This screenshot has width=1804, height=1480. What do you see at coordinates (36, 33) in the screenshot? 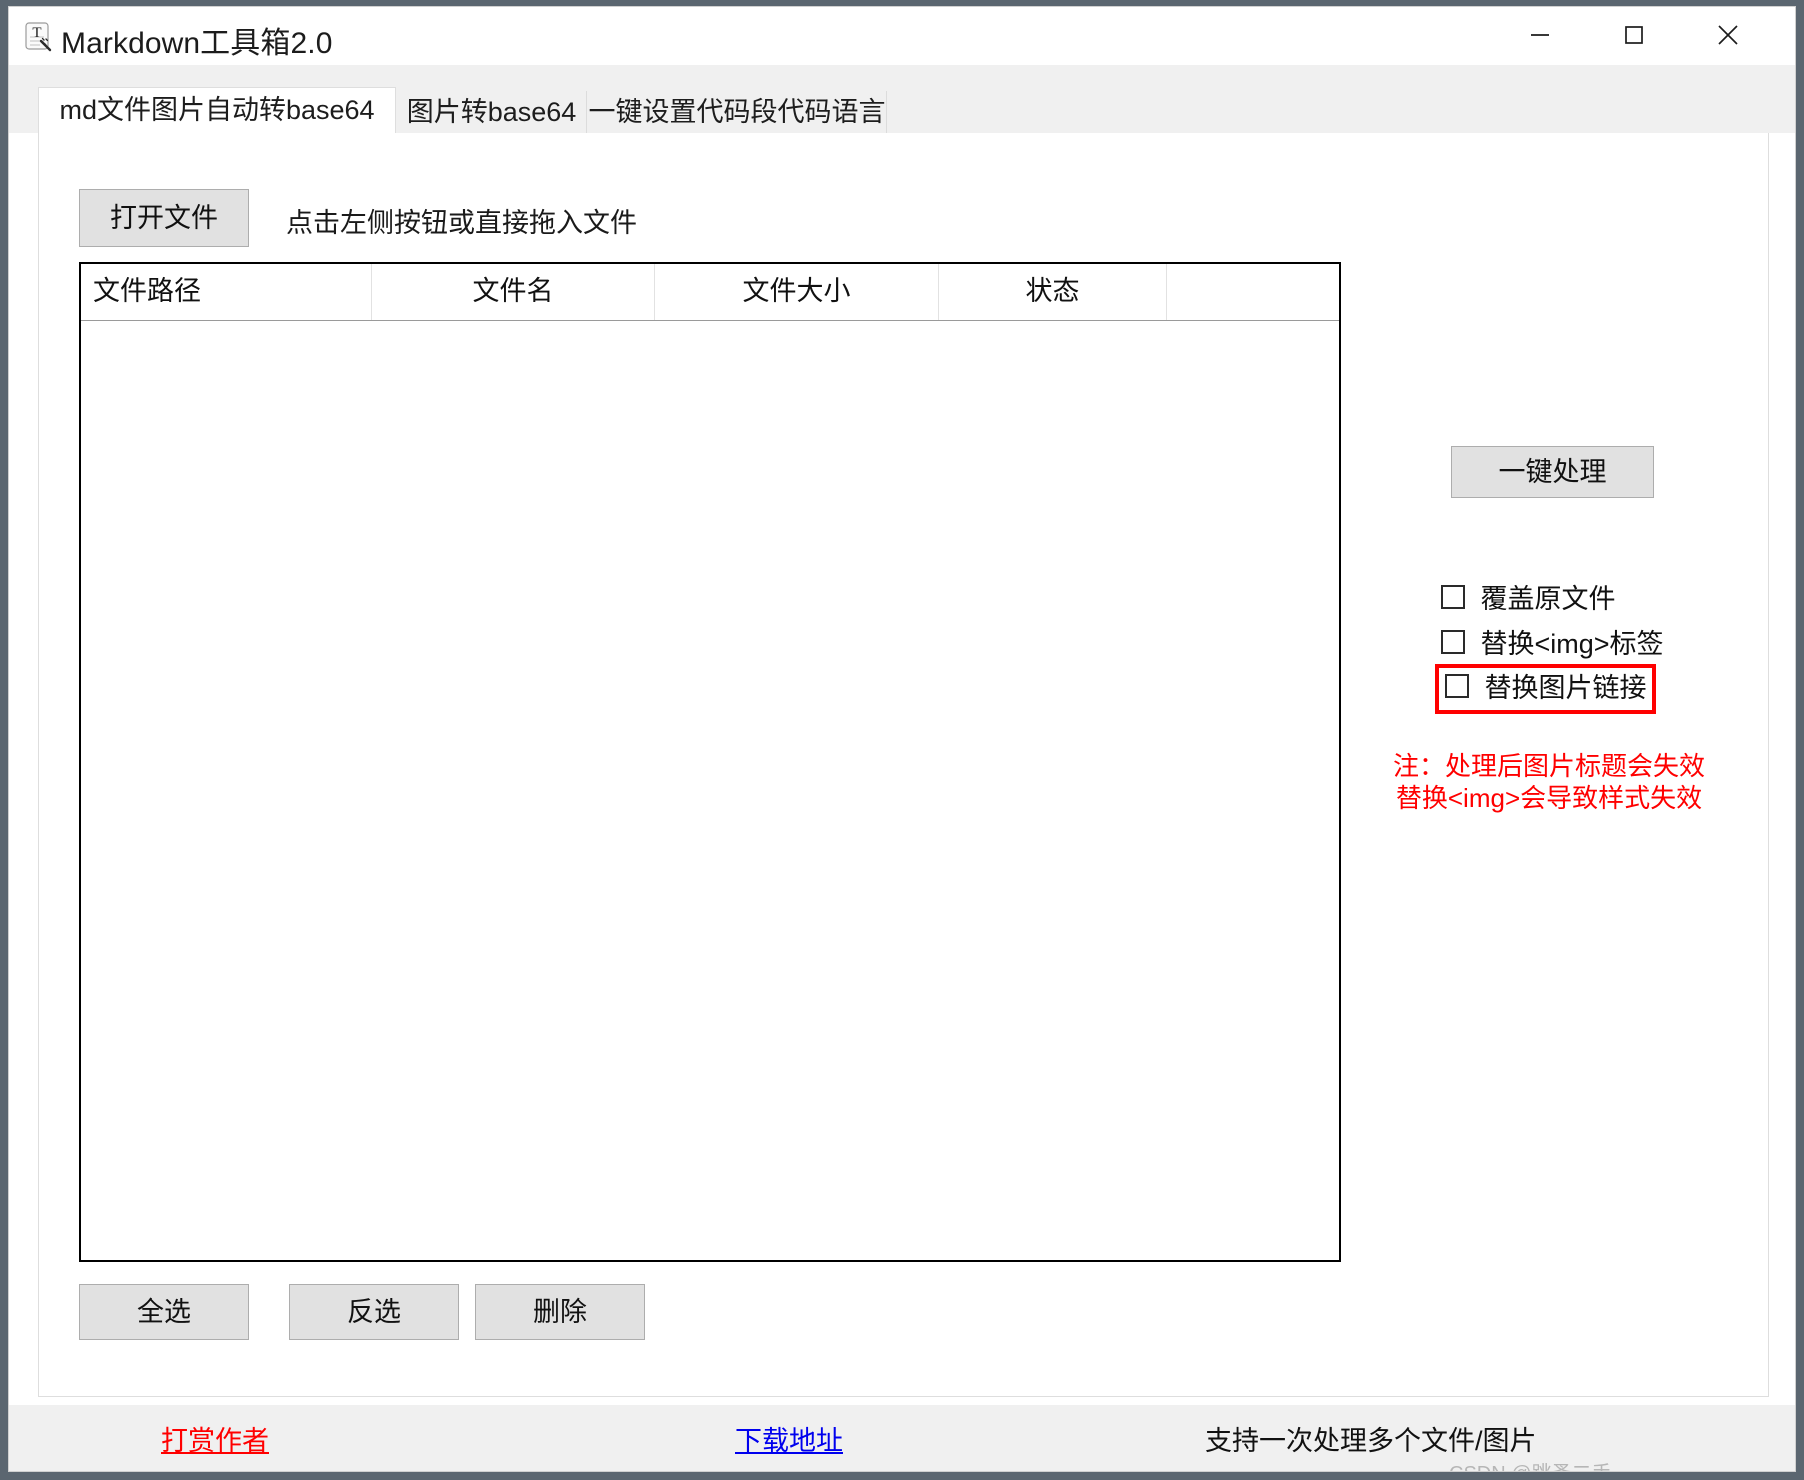
I see `svg-text: T` at bounding box center [36, 33].